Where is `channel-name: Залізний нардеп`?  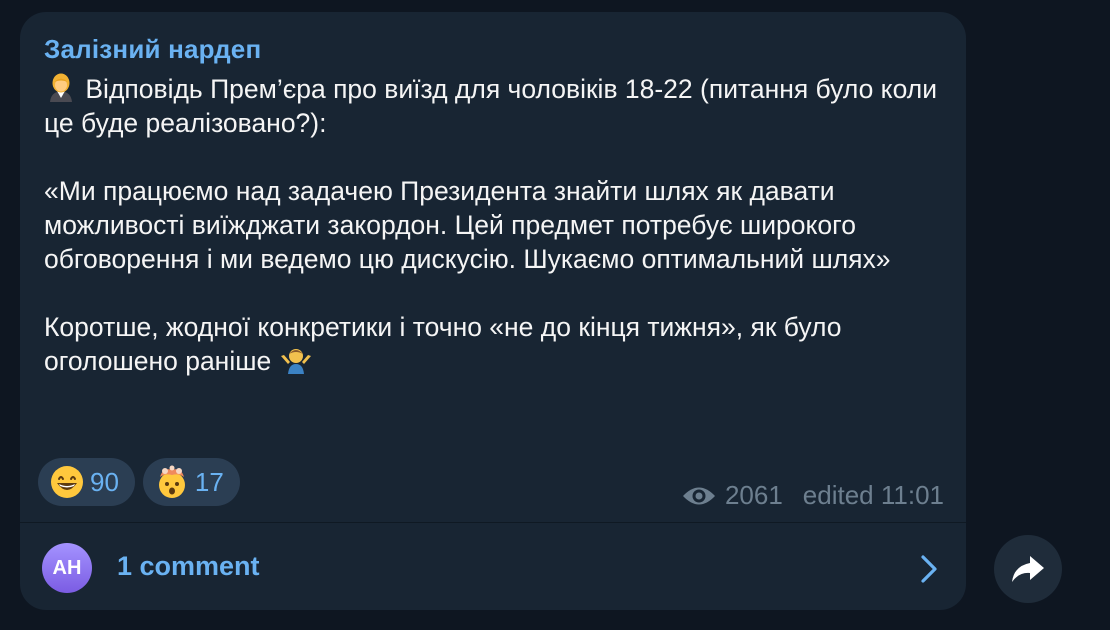 channel-name: Залізний нардеп is located at coordinates (152, 49).